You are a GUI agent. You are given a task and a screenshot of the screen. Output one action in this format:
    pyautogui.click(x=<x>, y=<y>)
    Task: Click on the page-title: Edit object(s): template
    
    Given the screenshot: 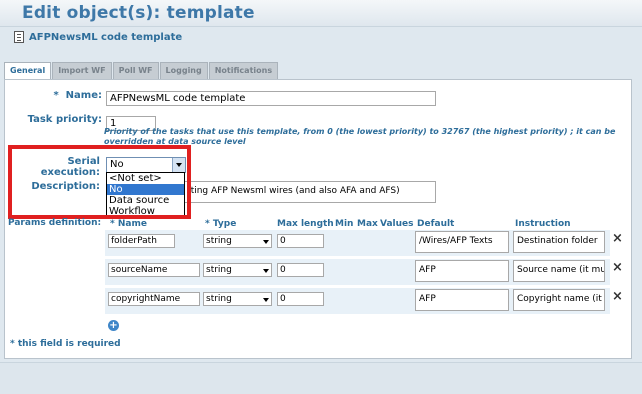 What is the action you would take?
    pyautogui.click(x=138, y=13)
    